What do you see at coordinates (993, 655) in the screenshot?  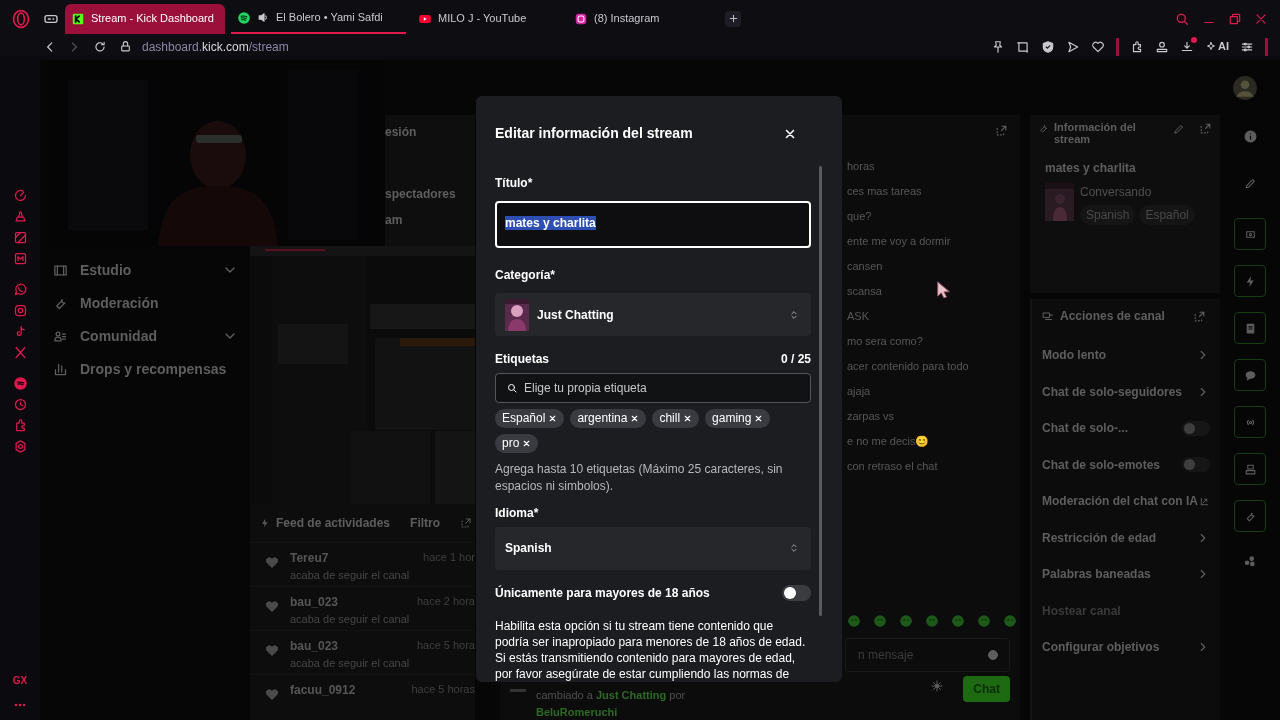 I see `emoji-icon` at bounding box center [993, 655].